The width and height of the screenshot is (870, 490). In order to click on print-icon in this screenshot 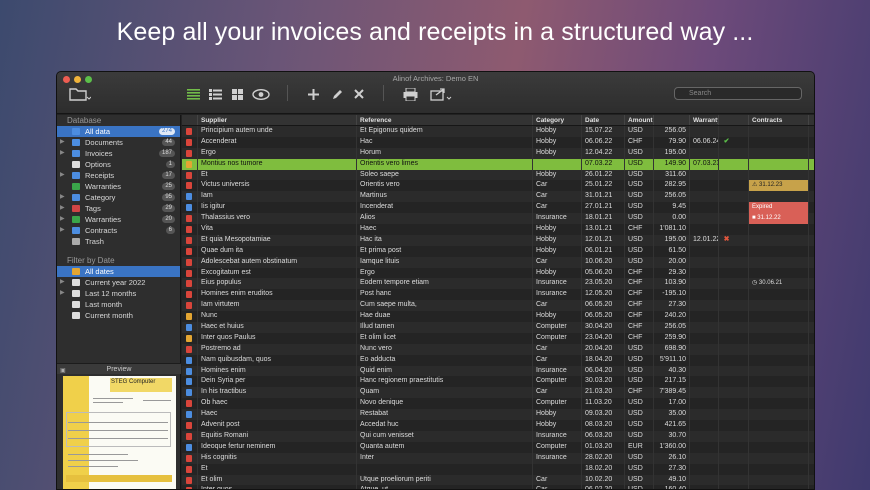, I will do `click(410, 94)`.